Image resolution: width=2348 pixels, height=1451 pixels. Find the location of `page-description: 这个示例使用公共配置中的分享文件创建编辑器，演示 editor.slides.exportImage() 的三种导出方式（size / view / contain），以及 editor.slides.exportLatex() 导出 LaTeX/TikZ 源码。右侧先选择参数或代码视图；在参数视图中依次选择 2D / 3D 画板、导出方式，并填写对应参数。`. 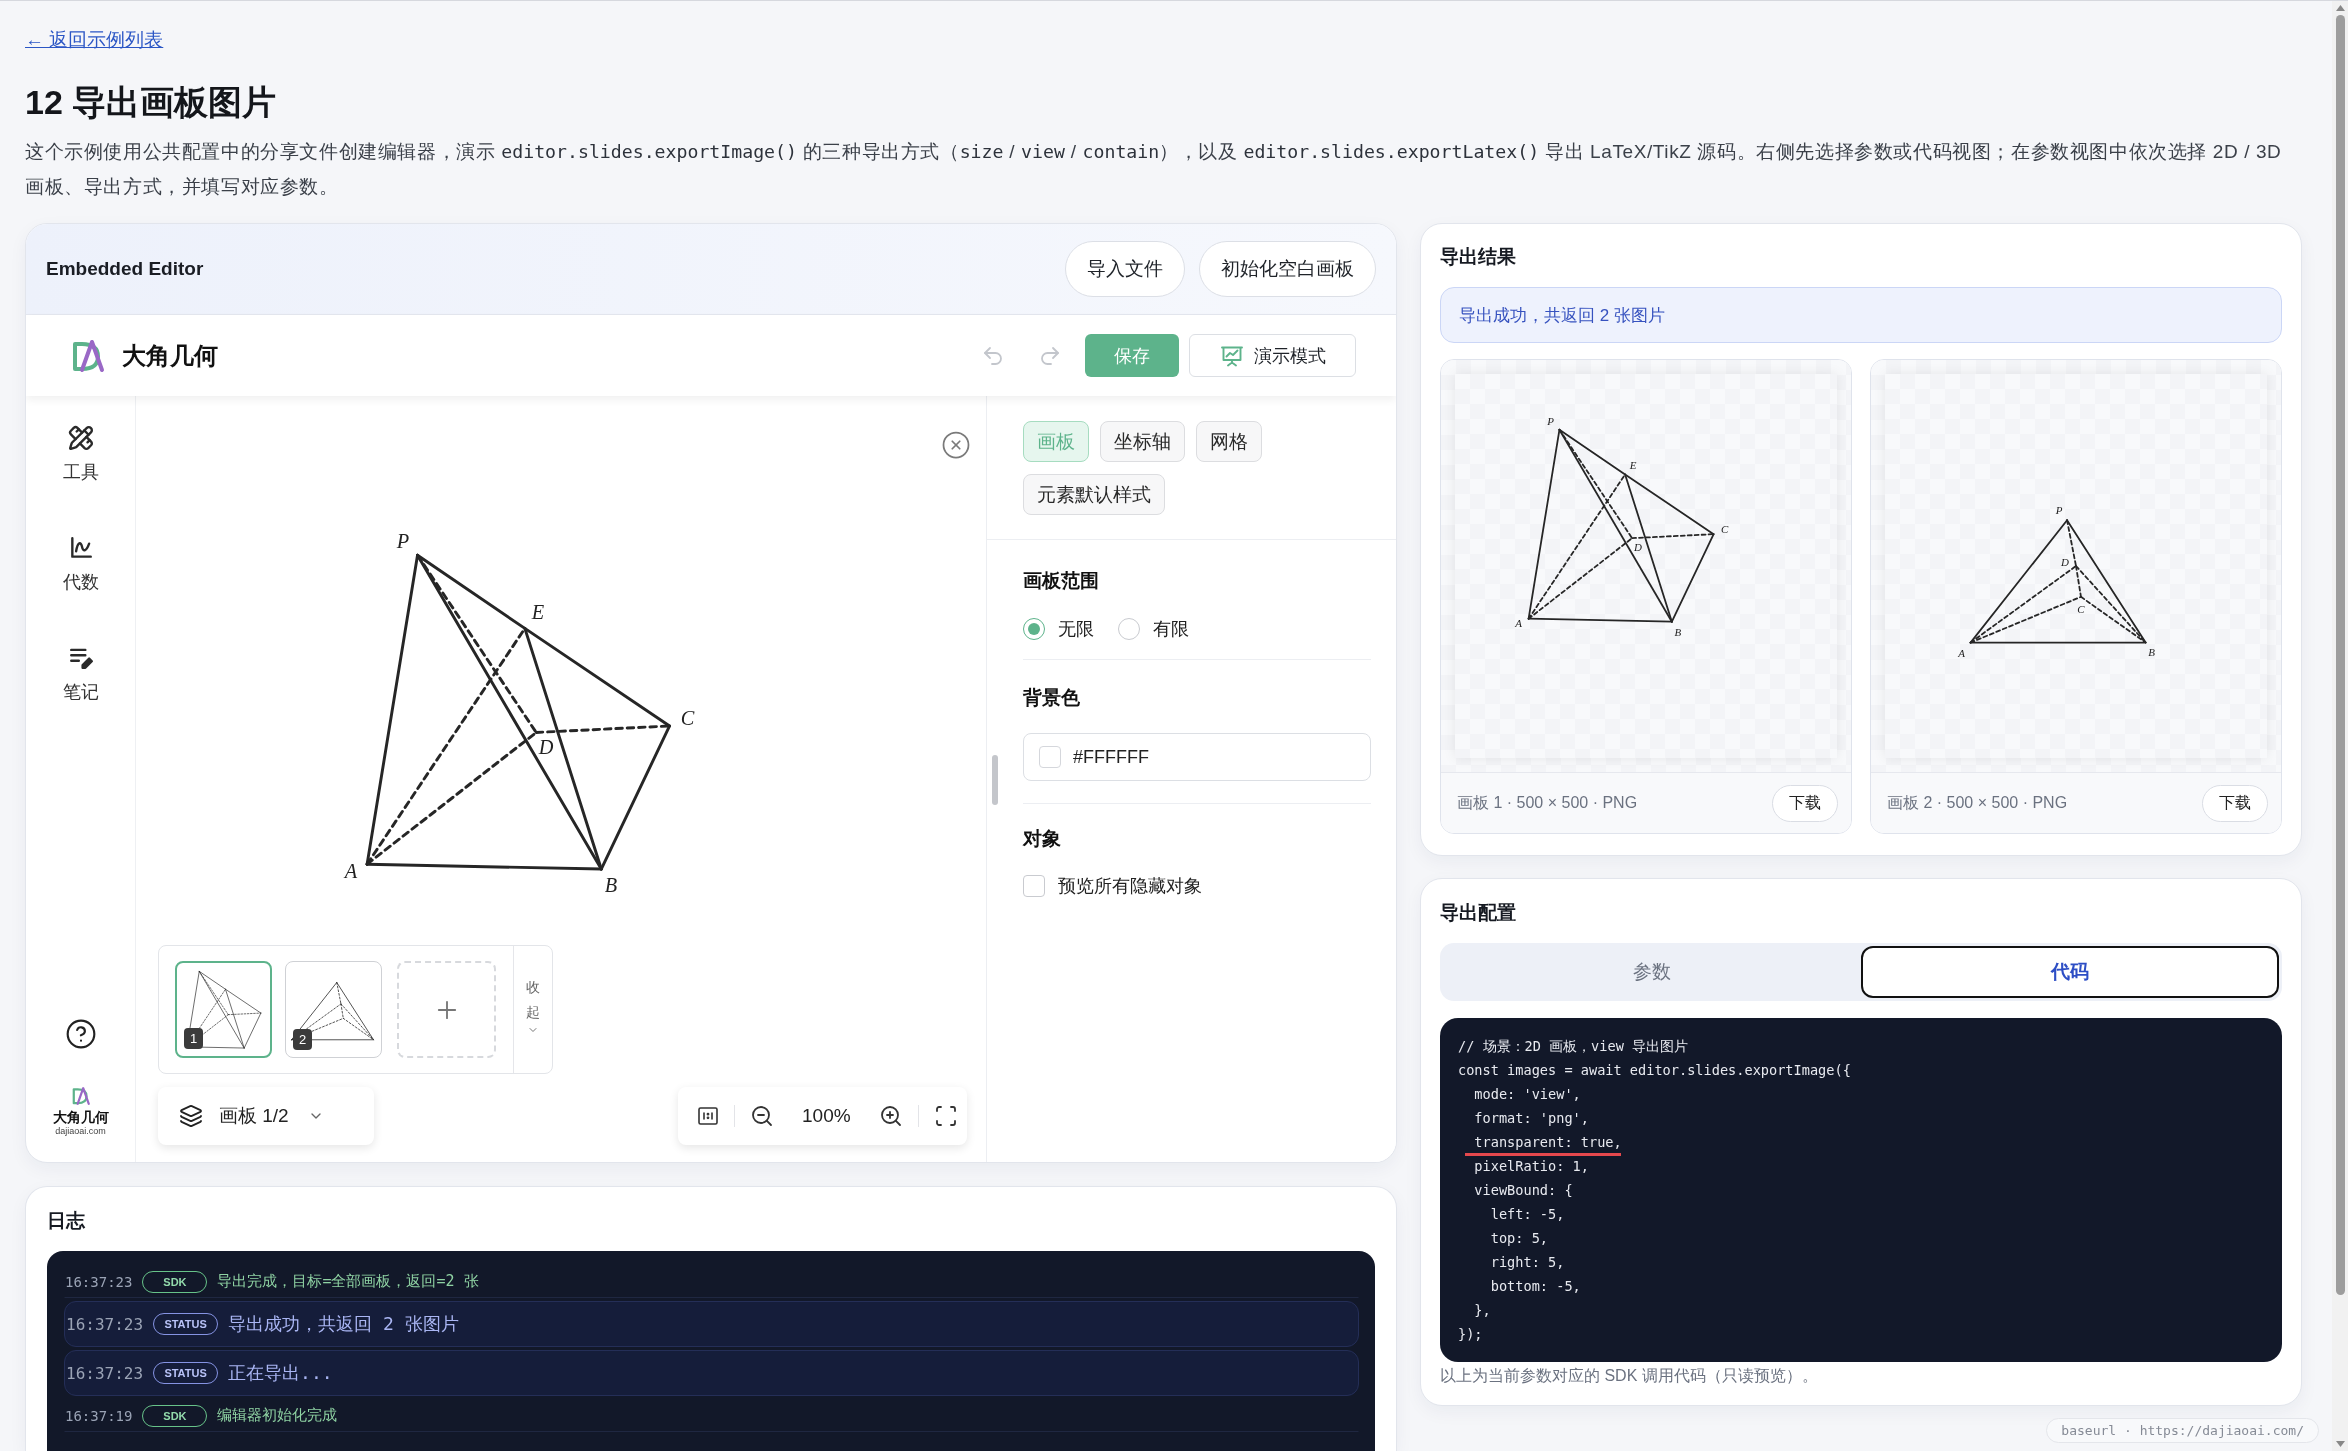

page-description: 这个示例使用公共配置中的分享文件创建编辑器，演示 editor.slides.exportImage() 的三种导出方式（size / view / contain），以及 editor.slides.exportLatex() 导出 LaTeX/TikZ 源码。右侧先选择参数或代码视图；在参数视图中依次选择 2D / 3D 画板、导出方式，并填写对应参数。 is located at coordinates (1154, 169).